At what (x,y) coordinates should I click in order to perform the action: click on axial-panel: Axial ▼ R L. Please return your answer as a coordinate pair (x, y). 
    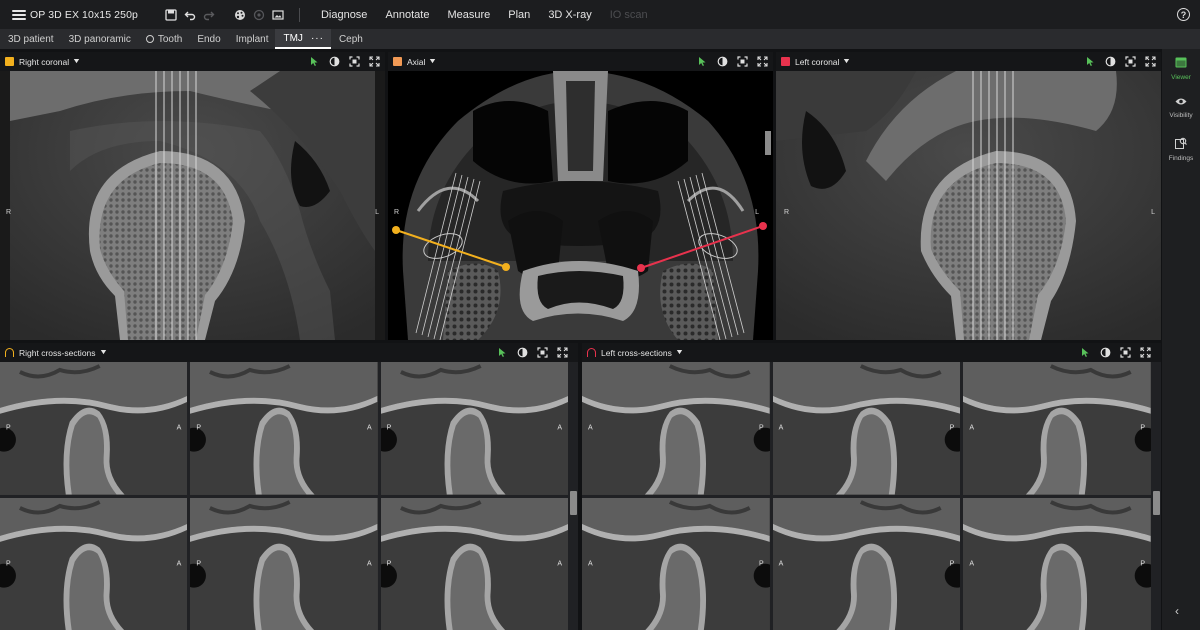
    Looking at the image, I should click on (580, 196).